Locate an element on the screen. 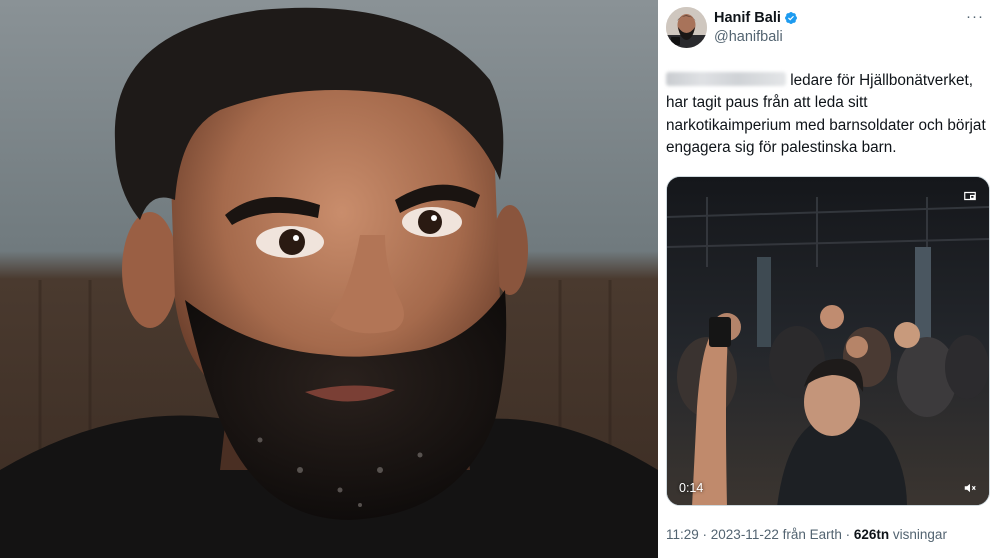 This screenshot has width=992, height=558. mute-icon is located at coordinates (970, 488).